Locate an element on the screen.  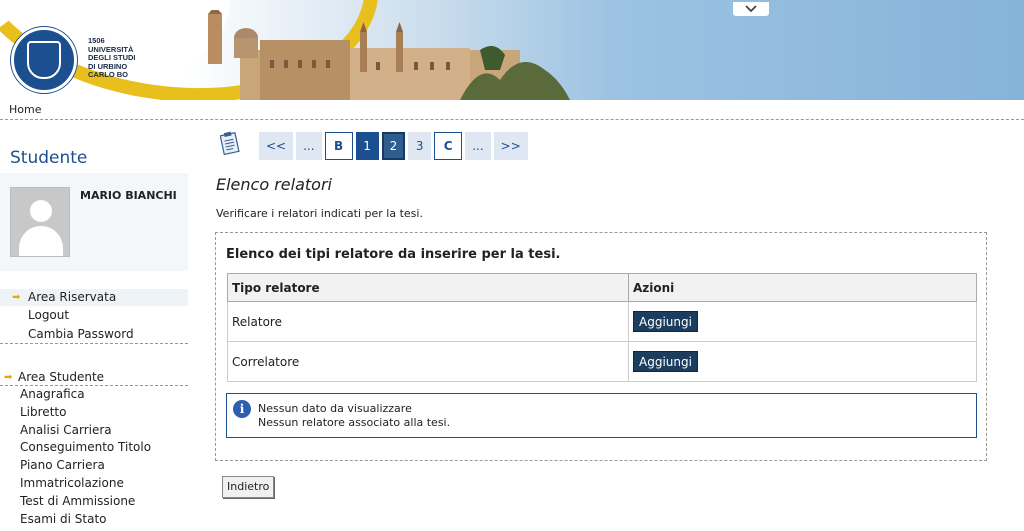
menu-header-label: Area Studente is located at coordinates (61, 377).